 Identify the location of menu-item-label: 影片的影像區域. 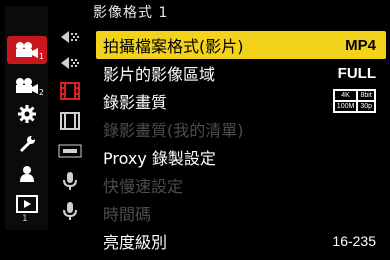
(159, 74).